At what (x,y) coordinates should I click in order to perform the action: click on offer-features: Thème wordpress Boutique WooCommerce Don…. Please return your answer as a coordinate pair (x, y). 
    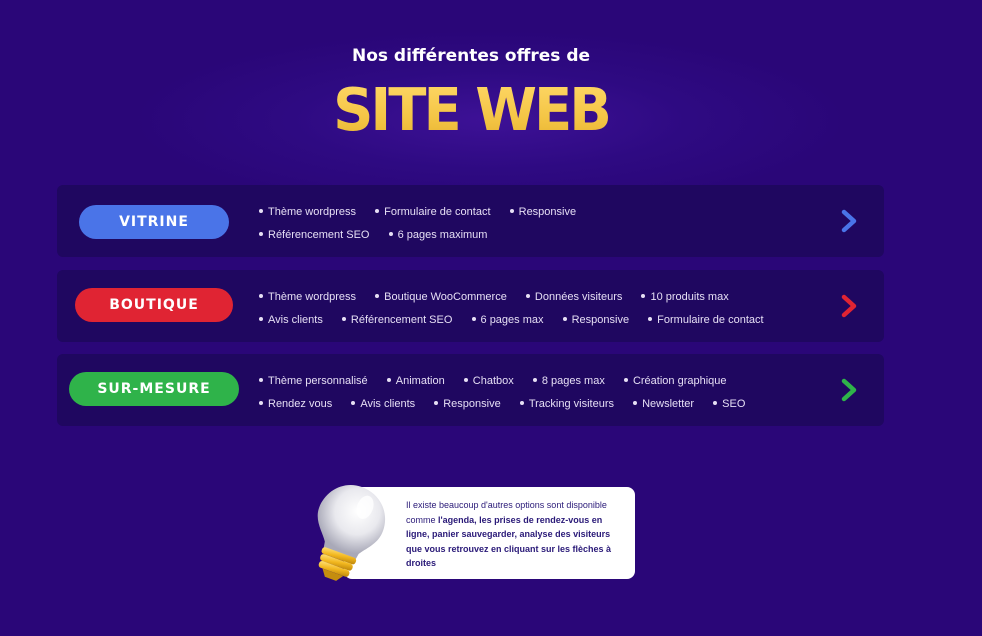
    Looking at the image, I should click on (539, 309).